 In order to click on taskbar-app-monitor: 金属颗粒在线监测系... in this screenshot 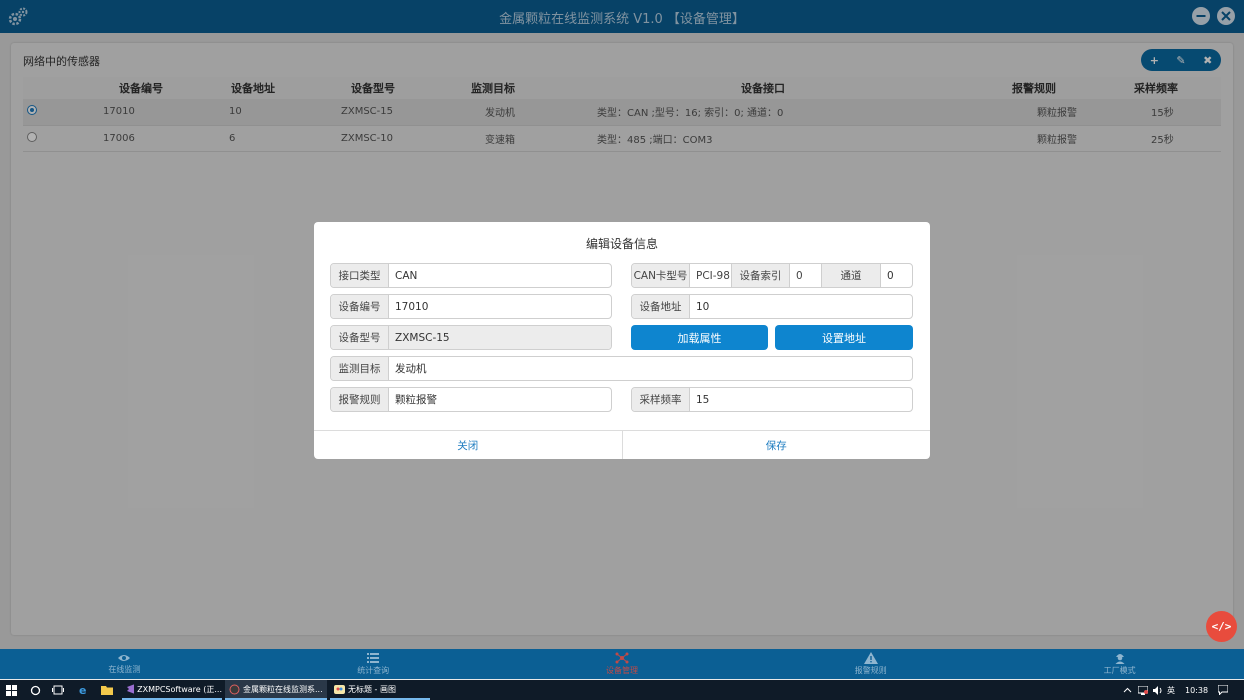, I will do `click(276, 690)`.